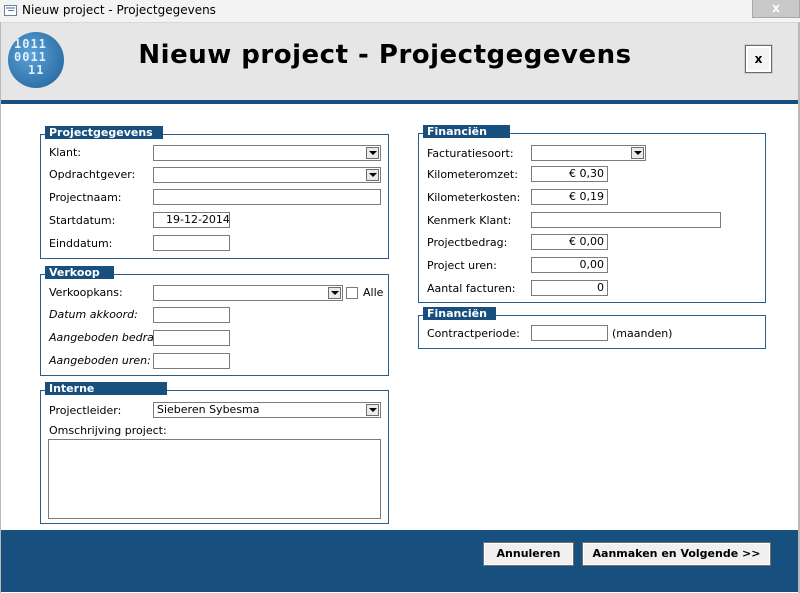 The width and height of the screenshot is (800, 593). I want to click on create-next-button: Aanmaken en Volgende >>, so click(676, 554).